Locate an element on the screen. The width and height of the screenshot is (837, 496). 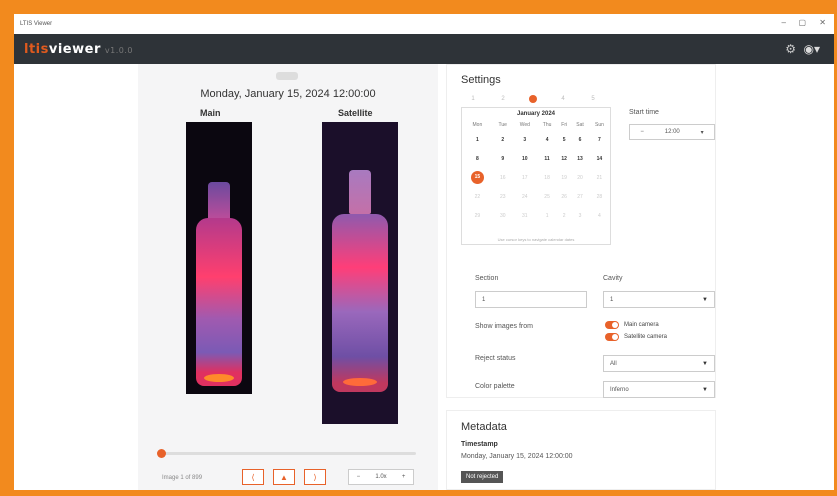
main-camera-image is located at coordinates (219, 258).